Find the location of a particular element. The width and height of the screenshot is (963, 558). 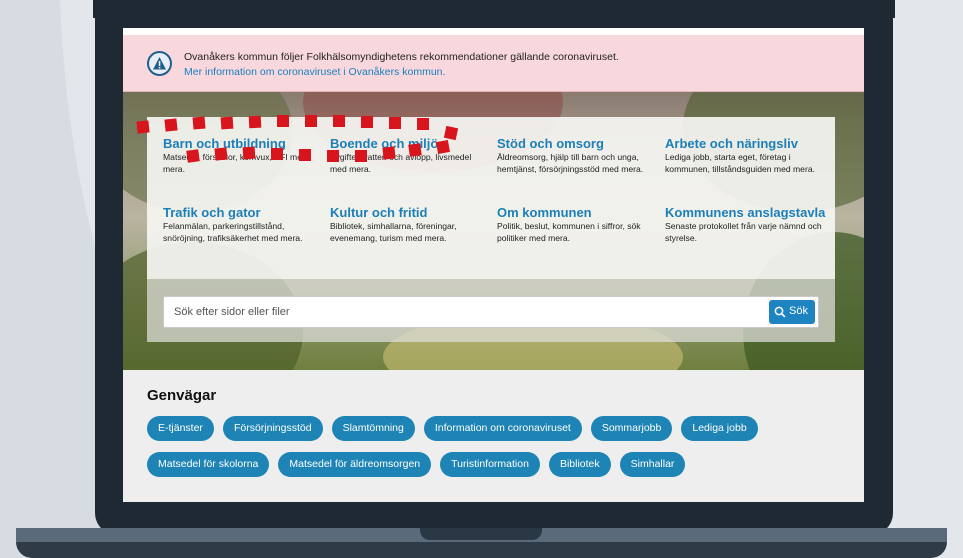

search-input: Sök efter sidor eller filer Sök is located at coordinates (491, 312).